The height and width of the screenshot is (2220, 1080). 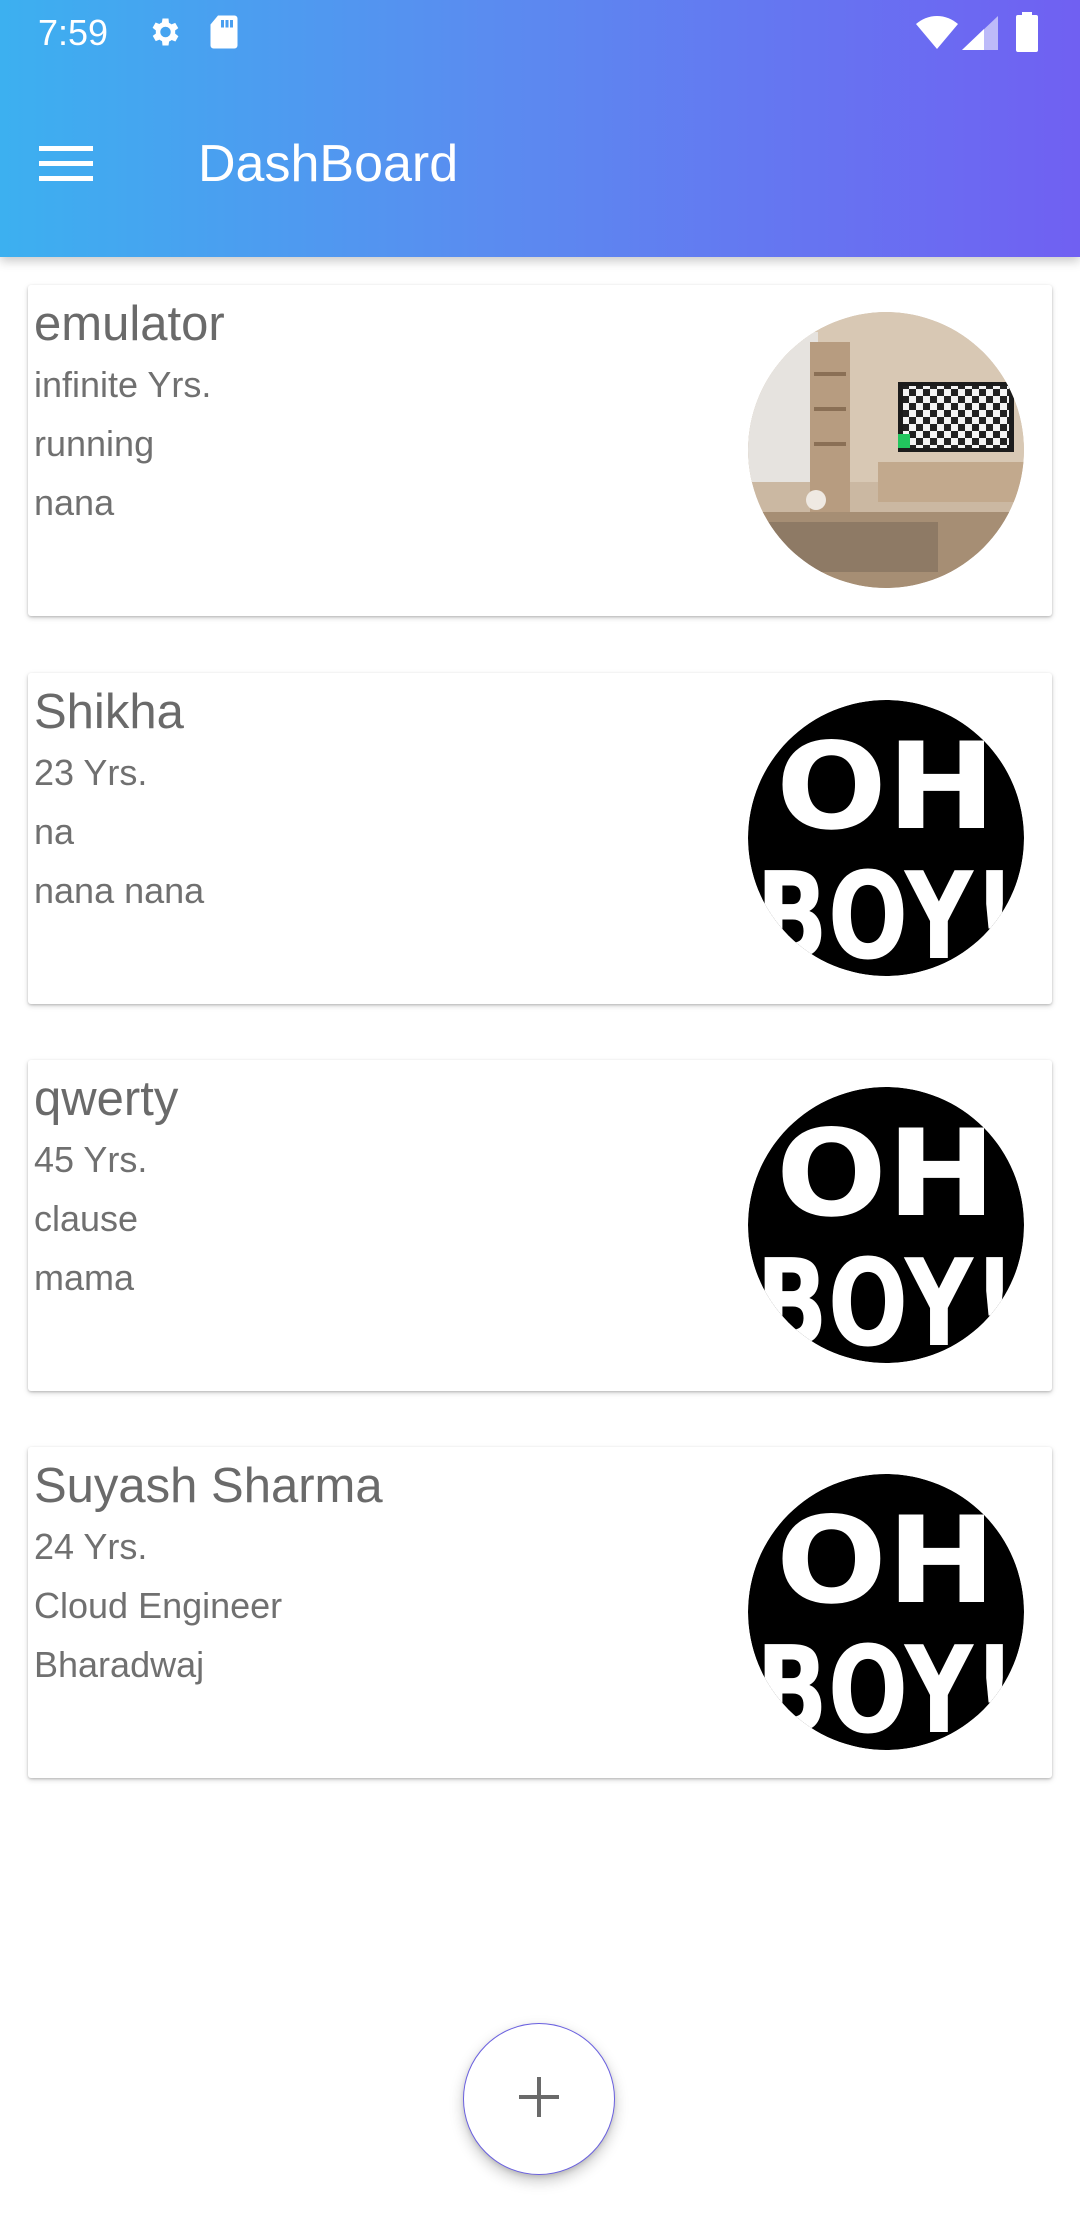 What do you see at coordinates (164, 34) in the screenshot?
I see `settings-icon` at bounding box center [164, 34].